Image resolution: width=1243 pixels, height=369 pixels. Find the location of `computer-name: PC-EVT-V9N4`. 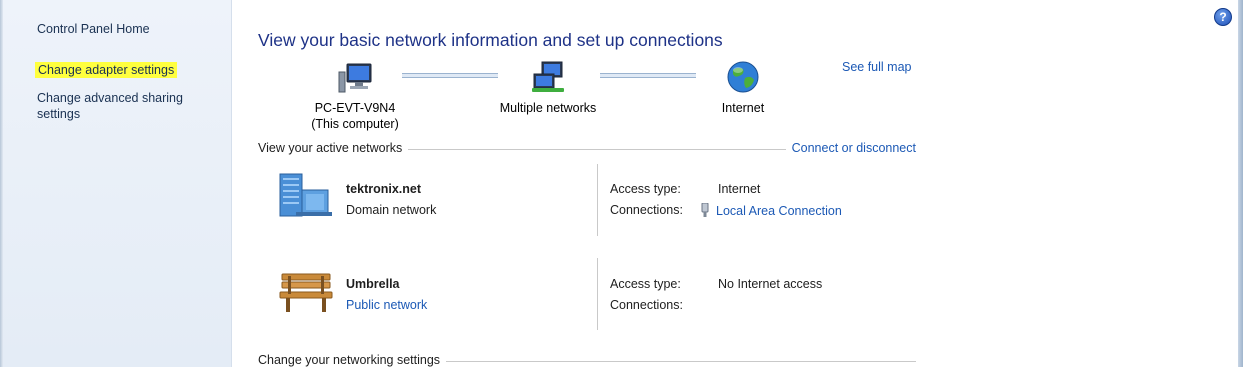

computer-name: PC-EVT-V9N4 is located at coordinates (355, 108).